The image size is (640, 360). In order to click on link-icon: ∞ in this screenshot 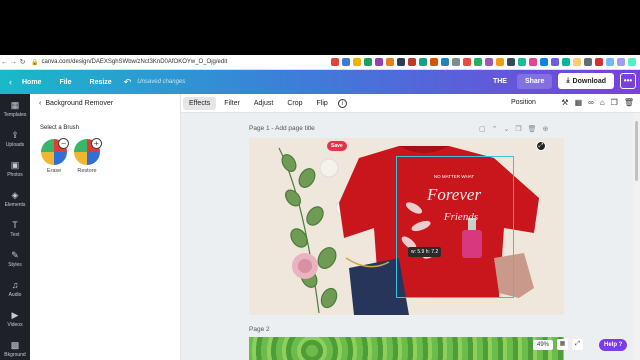, I will do `click(591, 102)`.